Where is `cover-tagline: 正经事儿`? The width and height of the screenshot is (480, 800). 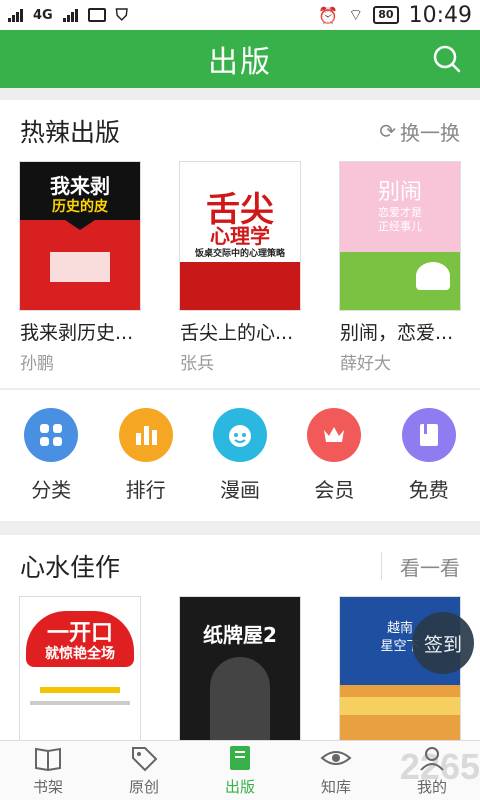 cover-tagline: 正经事儿 is located at coordinates (400, 226).